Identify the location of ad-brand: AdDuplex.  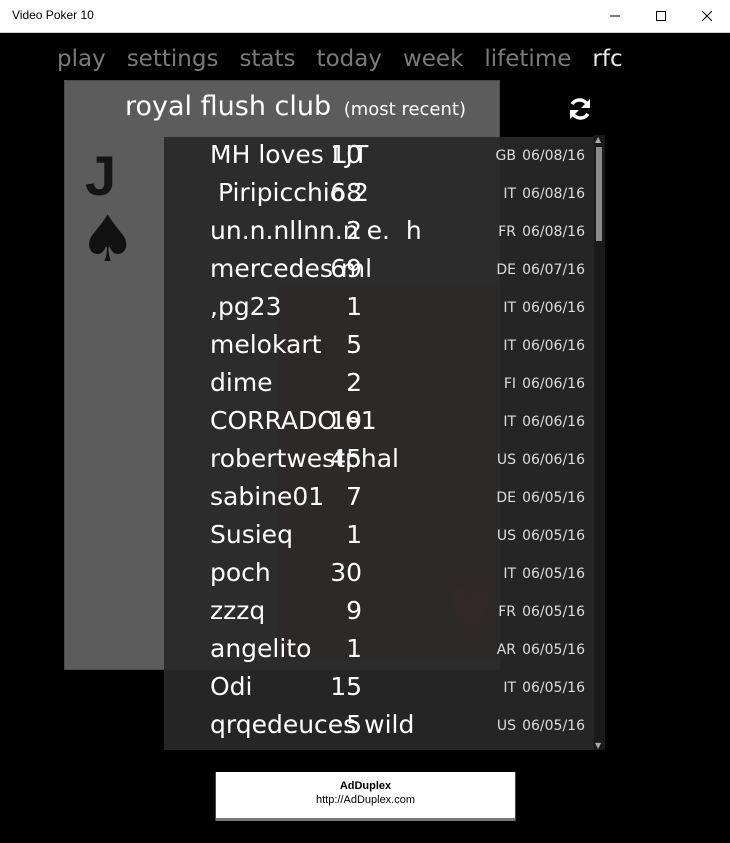
(365, 786).